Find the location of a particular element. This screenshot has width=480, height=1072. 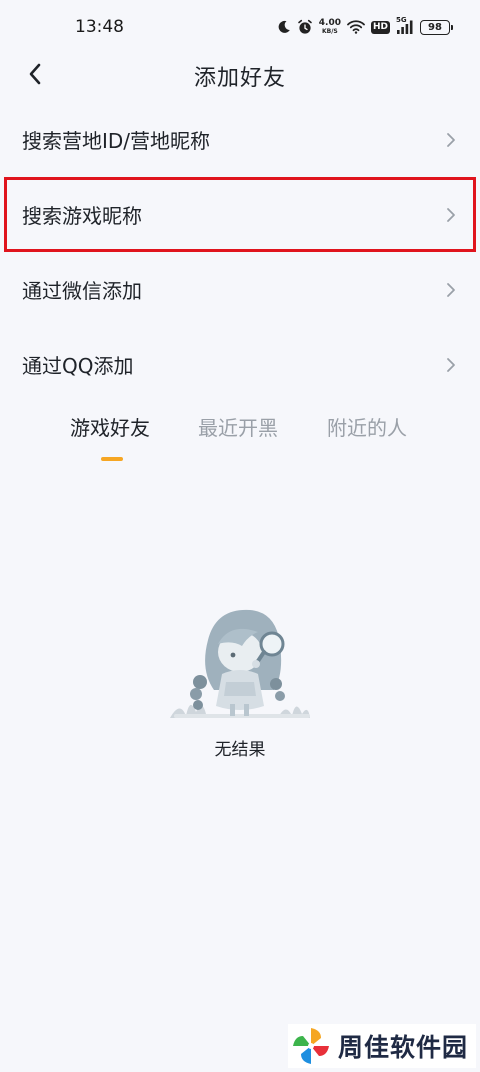

tab-game-friends: 游戏好友 is located at coordinates (110, 426).